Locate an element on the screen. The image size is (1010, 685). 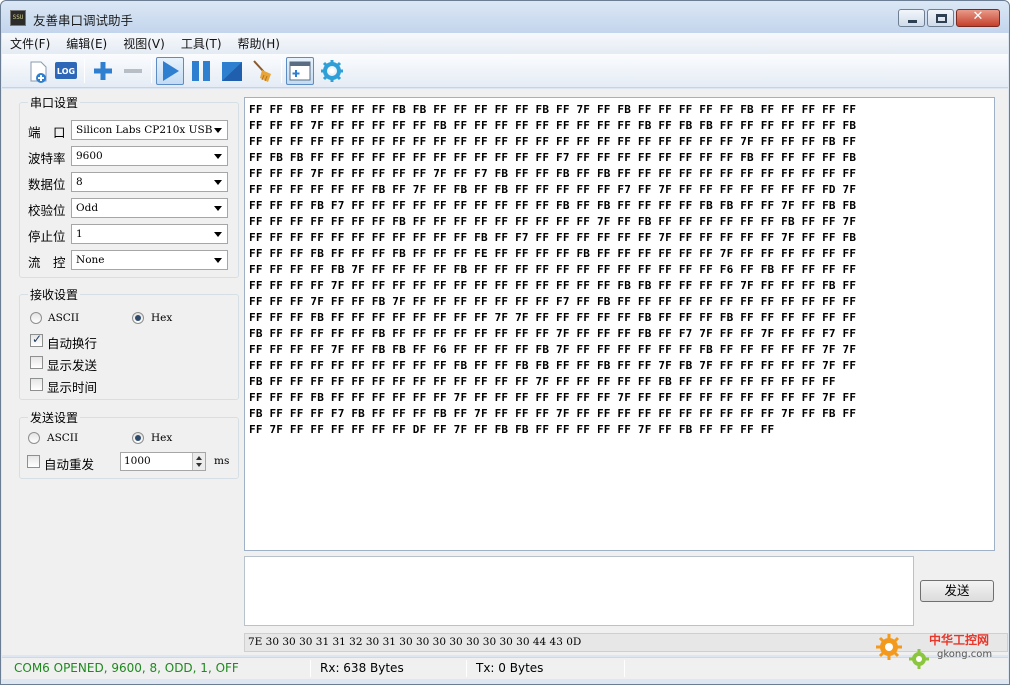
show-time-checkbox is located at coordinates (36, 384).